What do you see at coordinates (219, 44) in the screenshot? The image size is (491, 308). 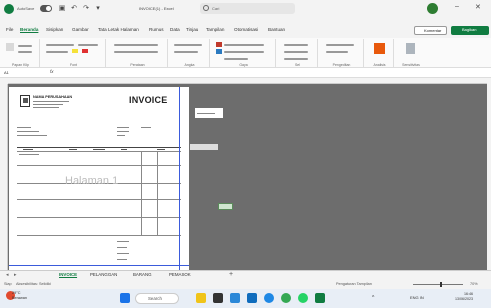 I see `conditional-format-icon` at bounding box center [219, 44].